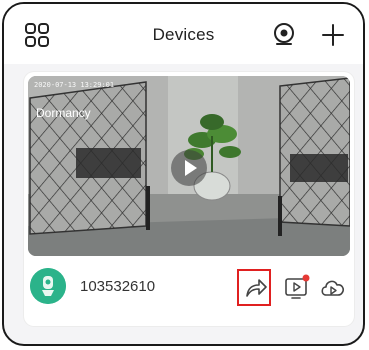 This screenshot has height=350, width=369. What do you see at coordinates (333, 287) in the screenshot?
I see `cloud-play-icon` at bounding box center [333, 287].